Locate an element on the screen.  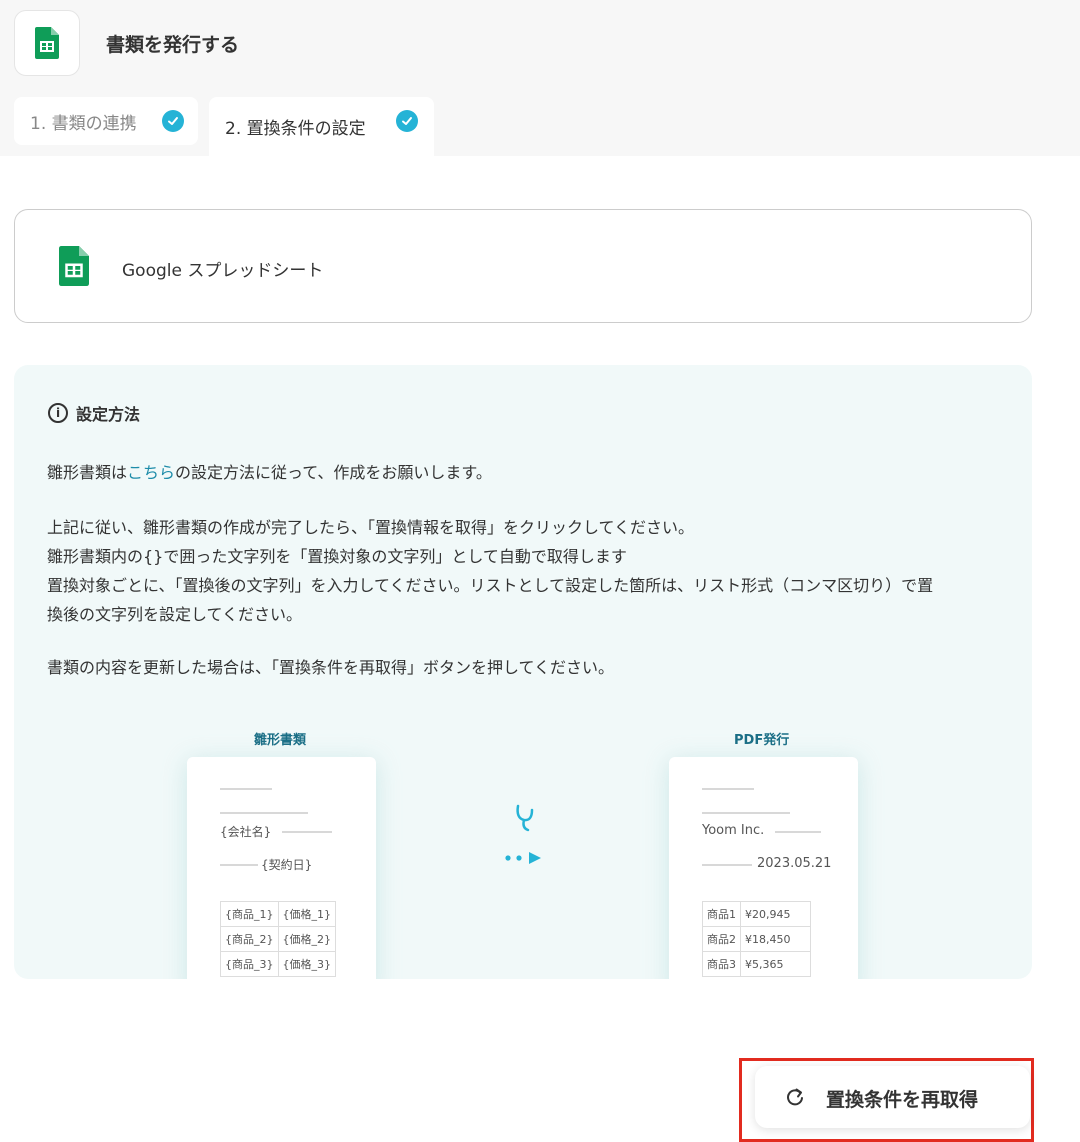
tab-document-link: 1. 書類の連携 is located at coordinates (106, 121).